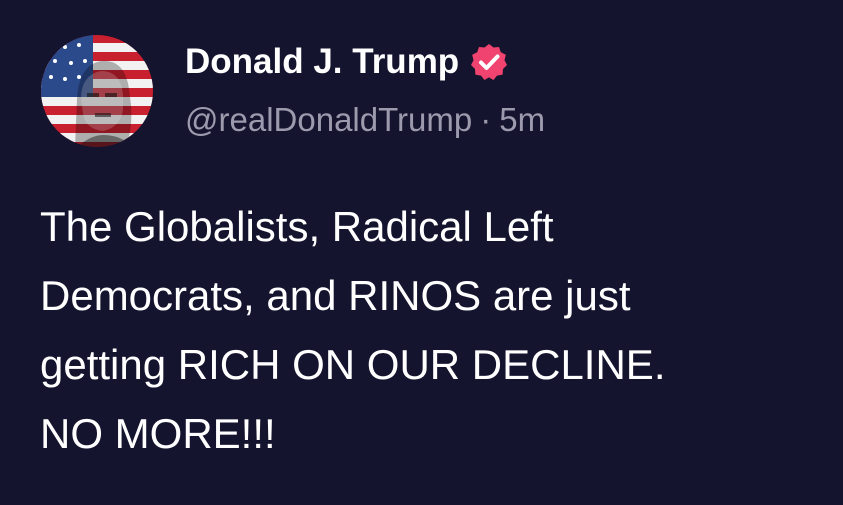 This screenshot has height=505, width=843. I want to click on flag-portrait-avatar-icon, so click(97, 91).